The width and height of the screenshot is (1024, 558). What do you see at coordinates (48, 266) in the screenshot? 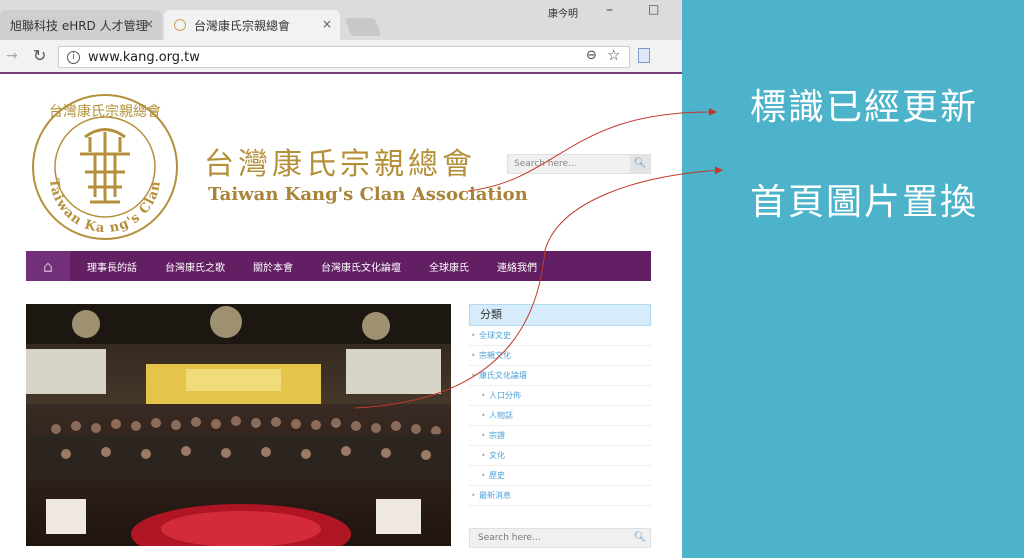
I see `home-icon: ⌂` at bounding box center [48, 266].